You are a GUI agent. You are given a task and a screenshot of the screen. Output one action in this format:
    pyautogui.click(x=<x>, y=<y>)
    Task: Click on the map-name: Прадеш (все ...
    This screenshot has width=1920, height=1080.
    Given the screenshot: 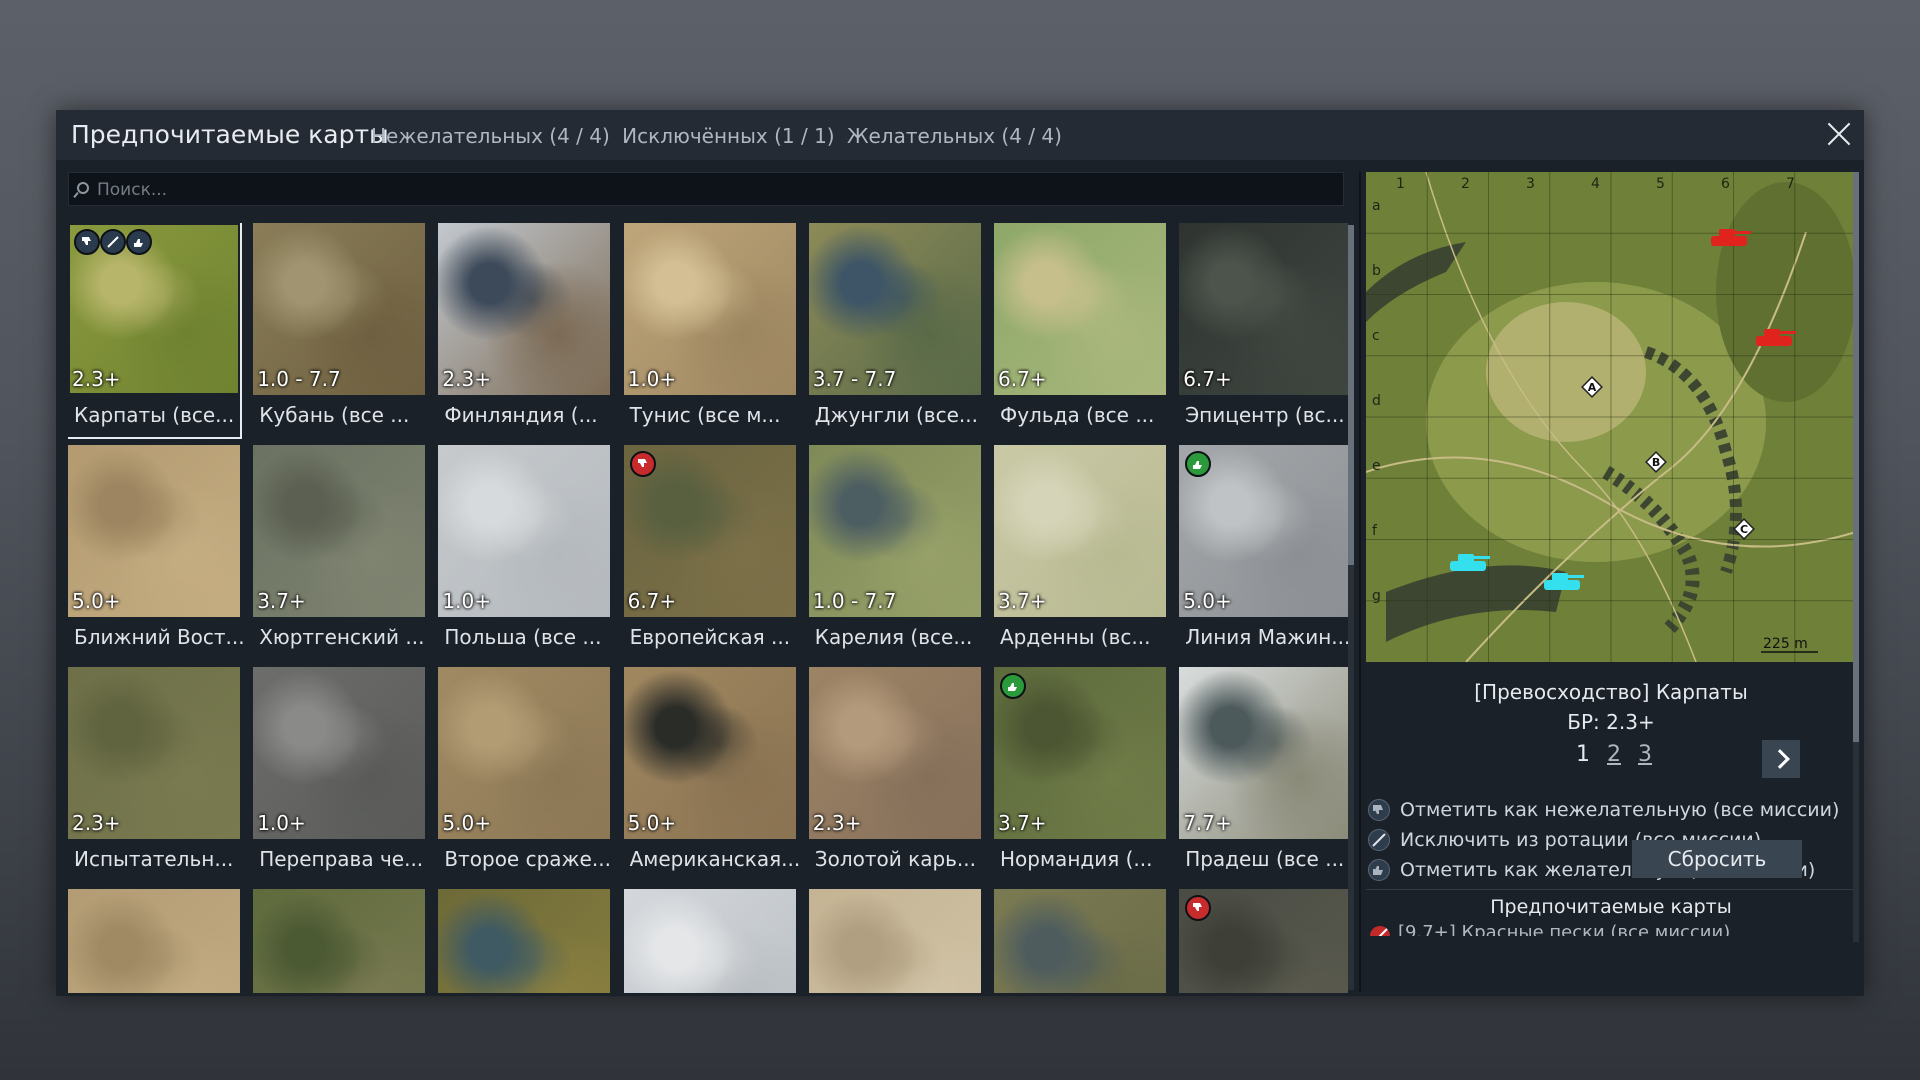 What is the action you would take?
    pyautogui.click(x=1265, y=859)
    